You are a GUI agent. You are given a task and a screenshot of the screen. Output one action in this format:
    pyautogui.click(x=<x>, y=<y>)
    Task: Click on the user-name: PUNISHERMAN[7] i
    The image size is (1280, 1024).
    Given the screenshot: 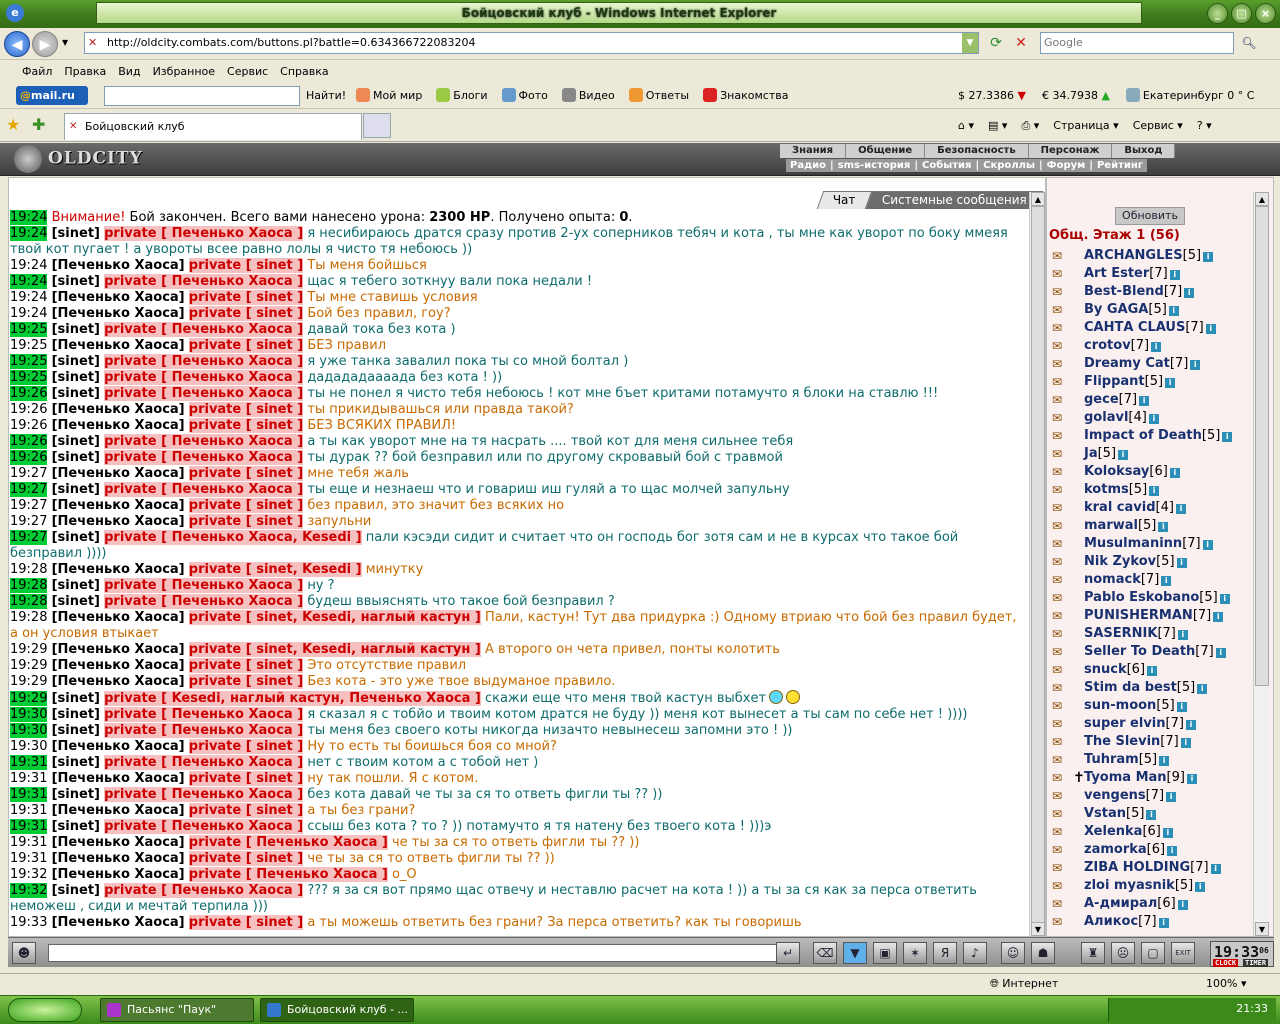 What is the action you would take?
    pyautogui.click(x=1154, y=616)
    